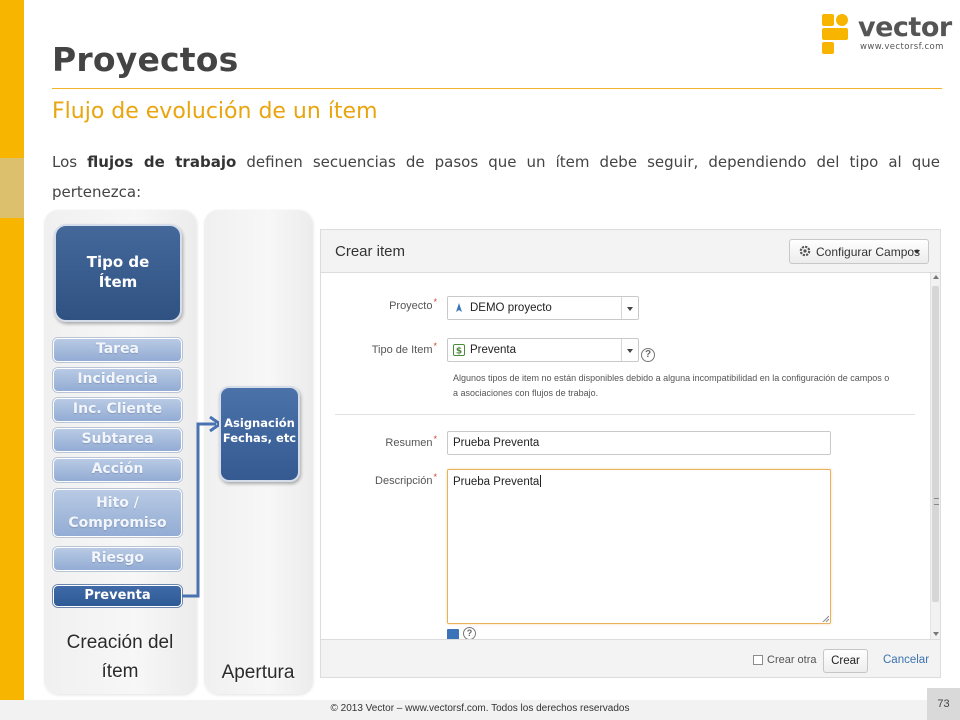 The width and height of the screenshot is (960, 720). I want to click on left-accent-shade, so click(12, 188).